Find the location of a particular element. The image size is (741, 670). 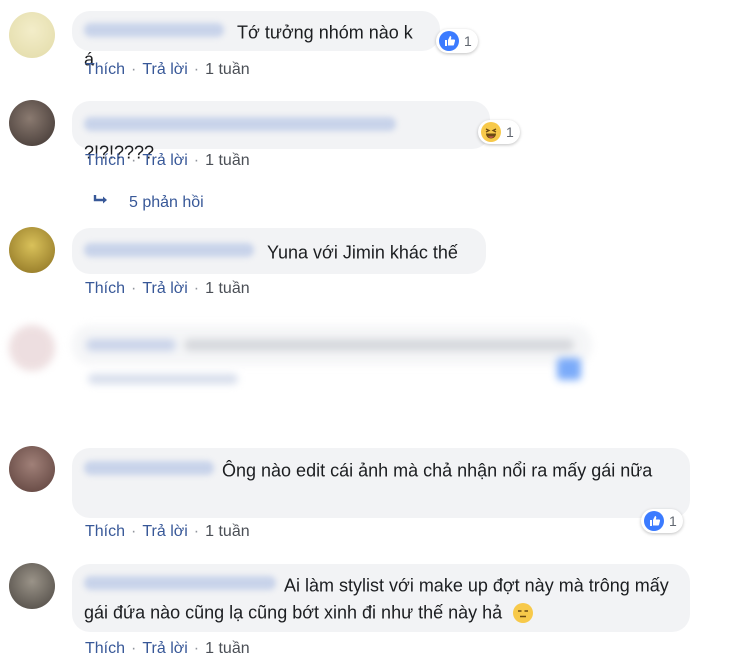

view-replies-link: 5 phản hồi is located at coordinates (148, 202).